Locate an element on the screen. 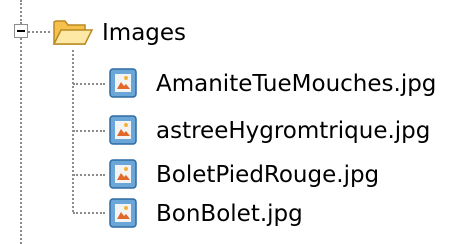 This screenshot has width=473, height=244. collapse-toggle-icon is located at coordinates (21, 31).